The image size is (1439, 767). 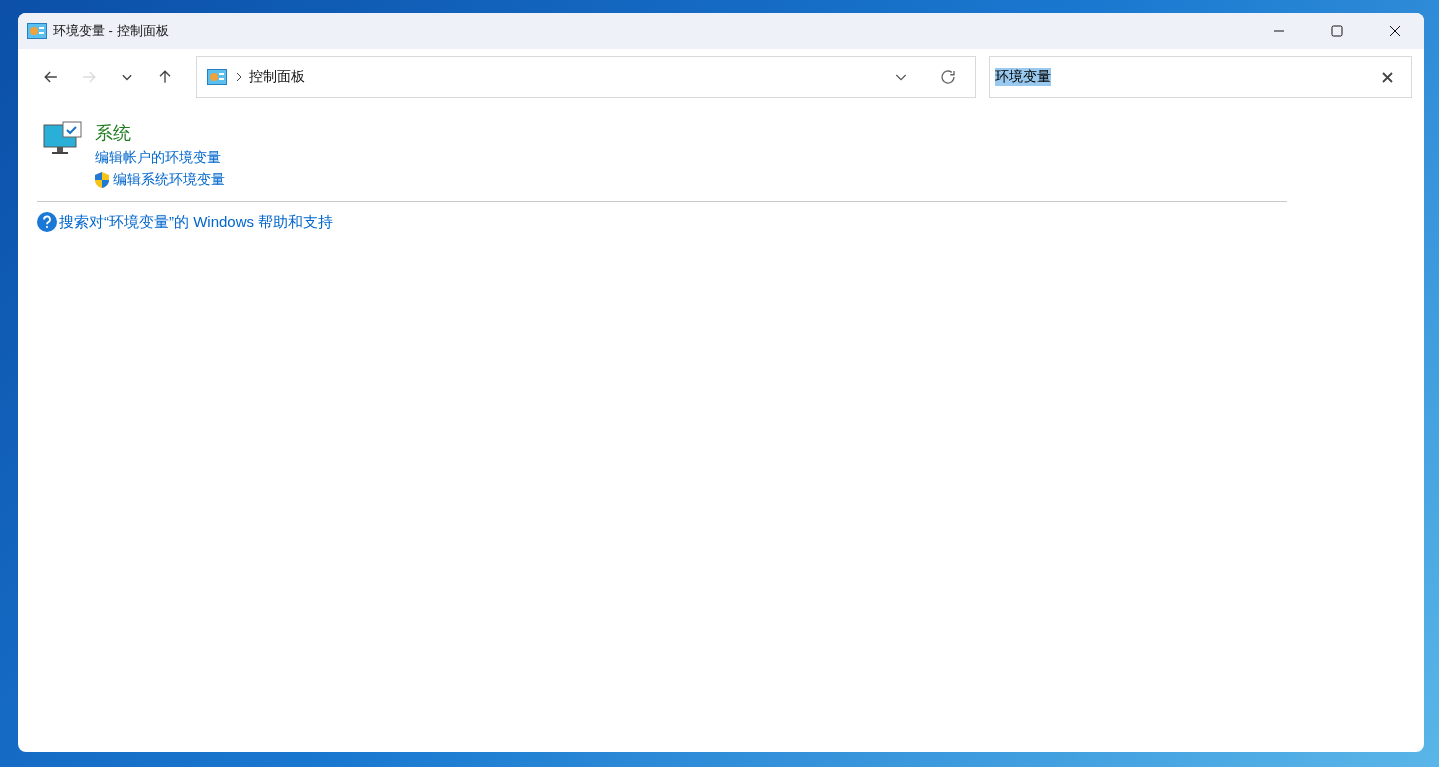 I want to click on result-title-link: 系统, so click(x=160, y=133).